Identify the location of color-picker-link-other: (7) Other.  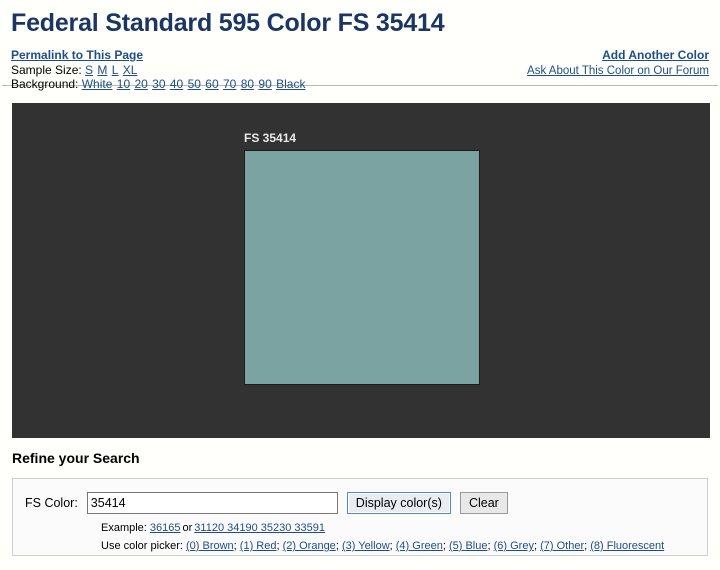
(562, 546).